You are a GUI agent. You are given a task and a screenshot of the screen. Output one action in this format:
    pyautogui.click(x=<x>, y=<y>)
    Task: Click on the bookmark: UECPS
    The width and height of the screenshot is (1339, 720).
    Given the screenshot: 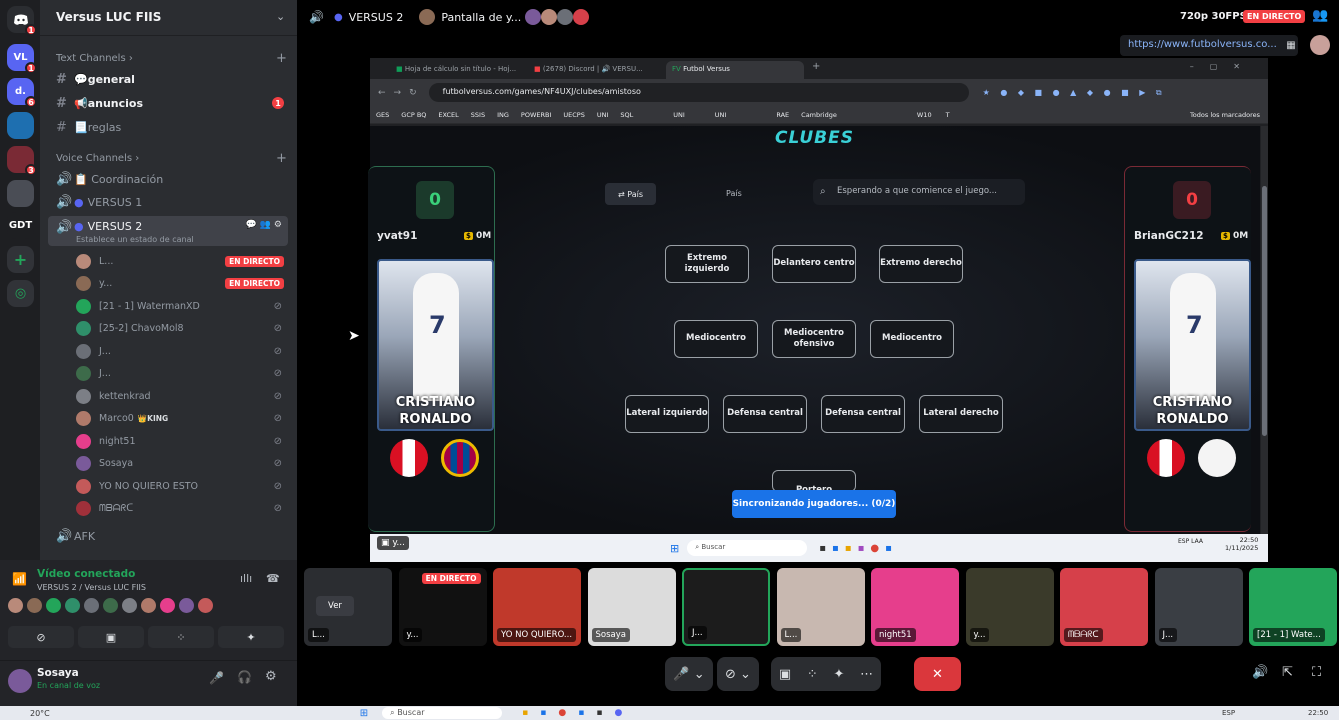 What is the action you would take?
    pyautogui.click(x=573, y=115)
    